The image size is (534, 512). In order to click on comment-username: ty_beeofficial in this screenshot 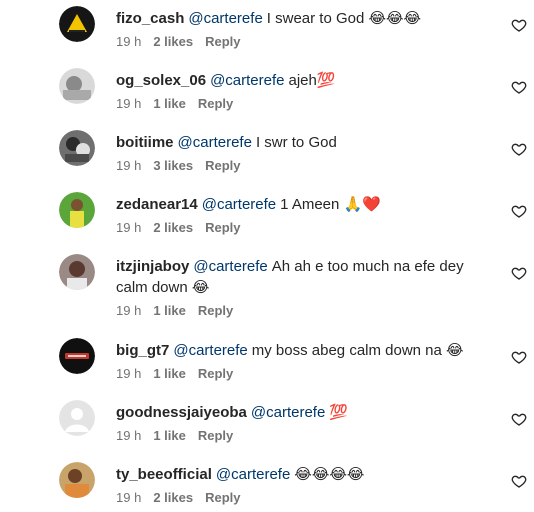, I will do `click(164, 474)`.